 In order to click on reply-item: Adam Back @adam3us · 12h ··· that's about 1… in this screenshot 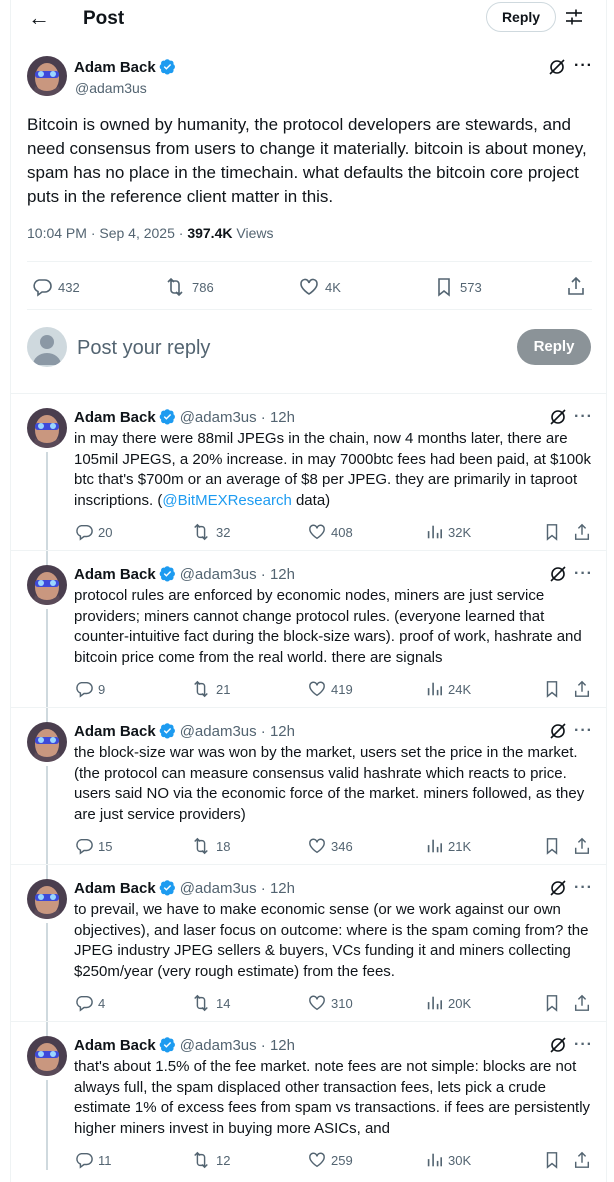, I will do `click(308, 1106)`.